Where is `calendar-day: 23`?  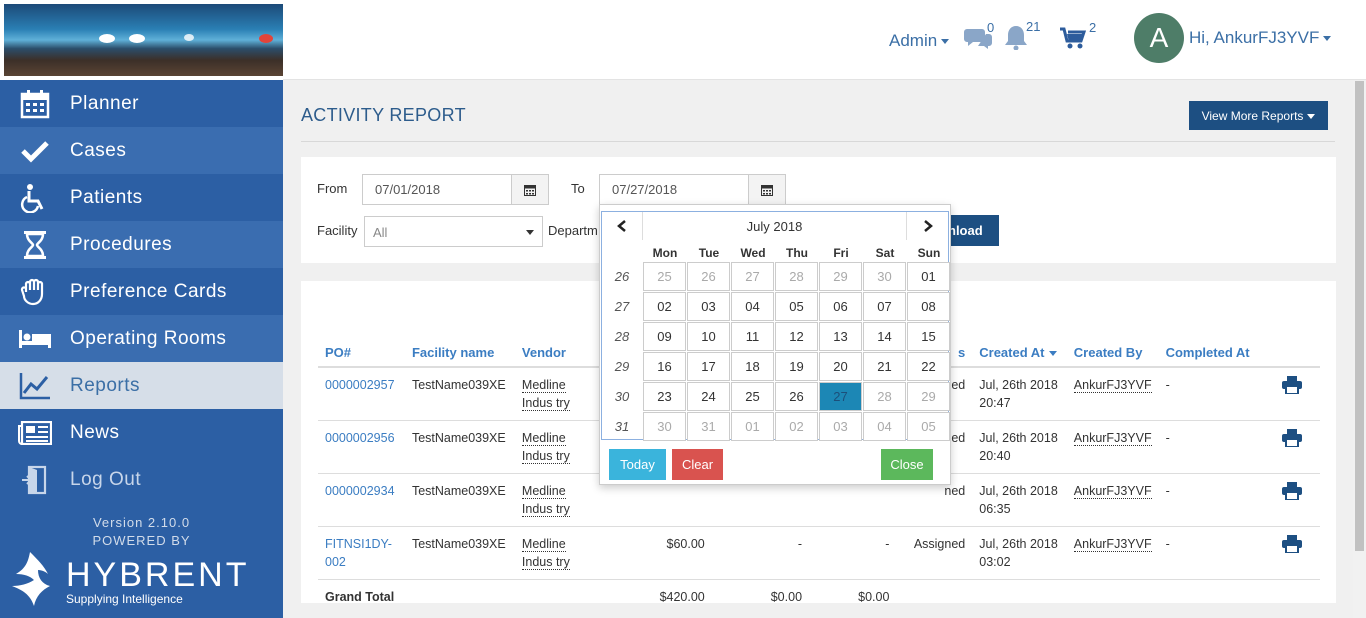 calendar-day: 23 is located at coordinates (664, 396).